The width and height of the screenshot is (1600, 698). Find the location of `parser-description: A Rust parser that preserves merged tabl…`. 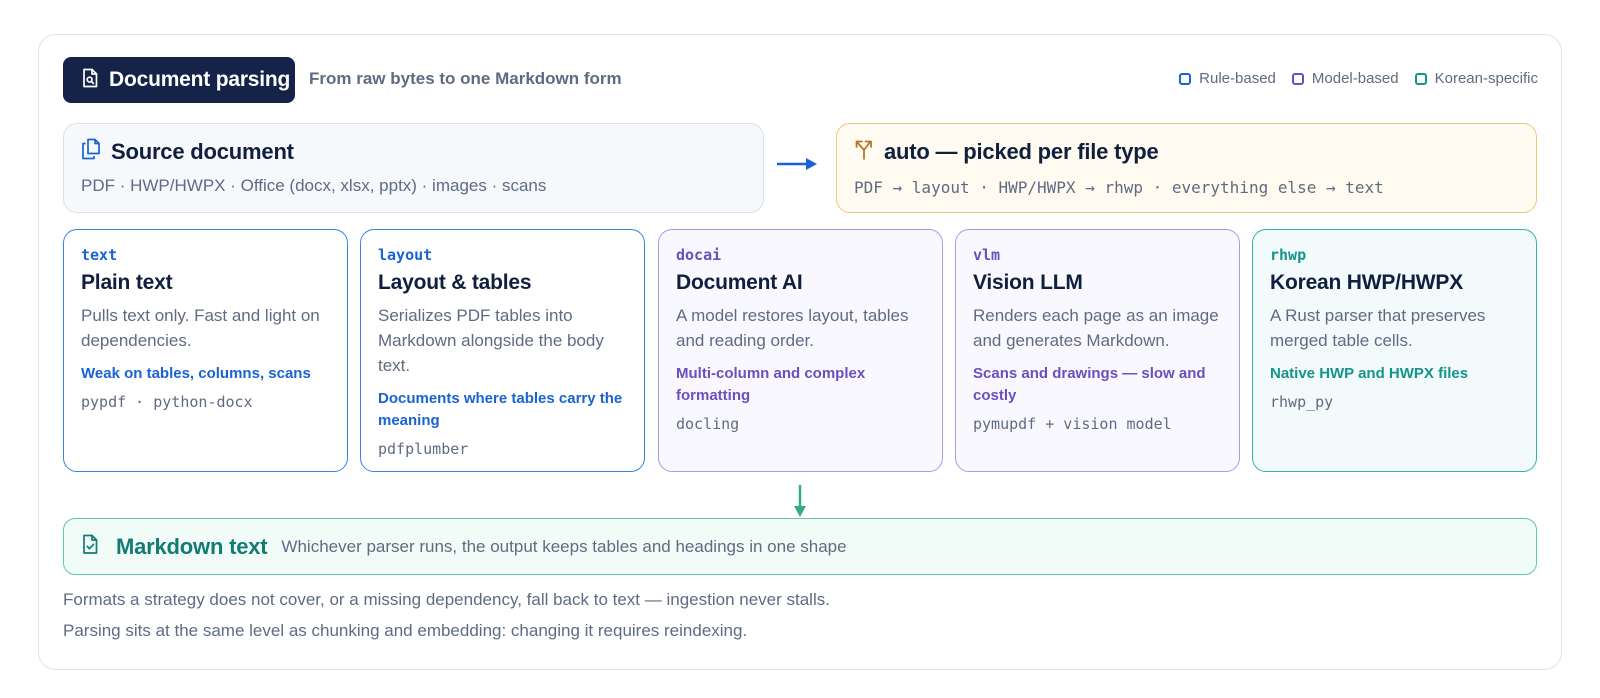

parser-description: A Rust parser that preserves merged tabl… is located at coordinates (1378, 328).